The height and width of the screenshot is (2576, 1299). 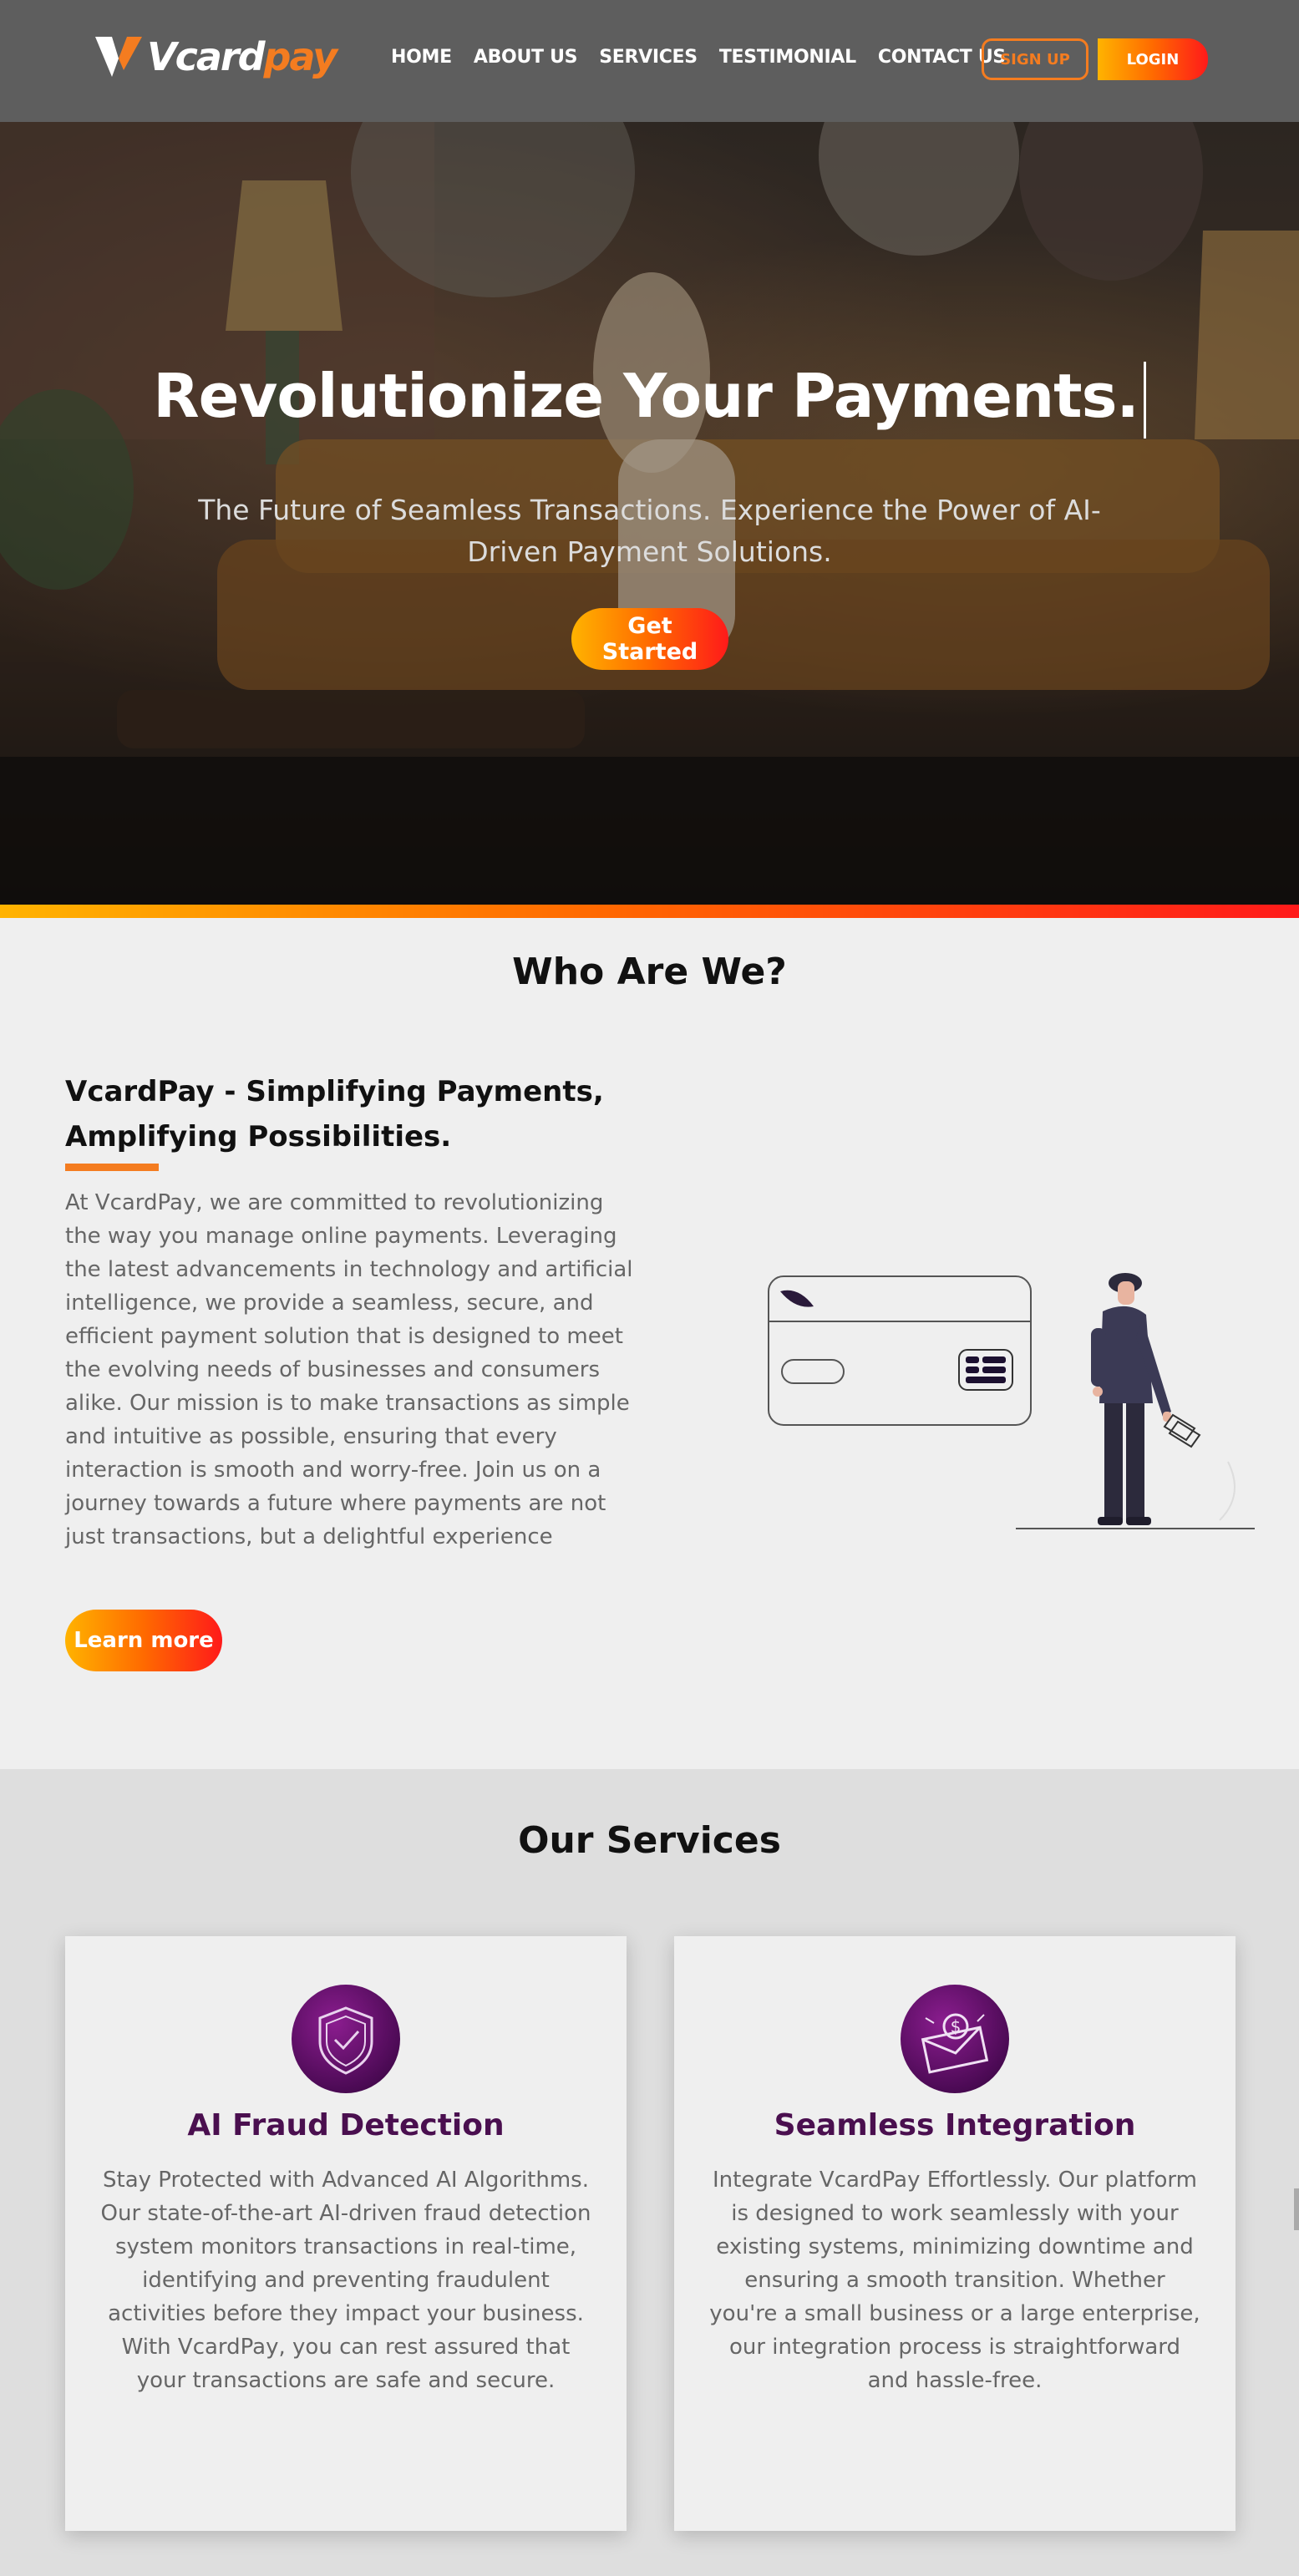 What do you see at coordinates (143, 1640) in the screenshot?
I see `learn-more-button: Learn more` at bounding box center [143, 1640].